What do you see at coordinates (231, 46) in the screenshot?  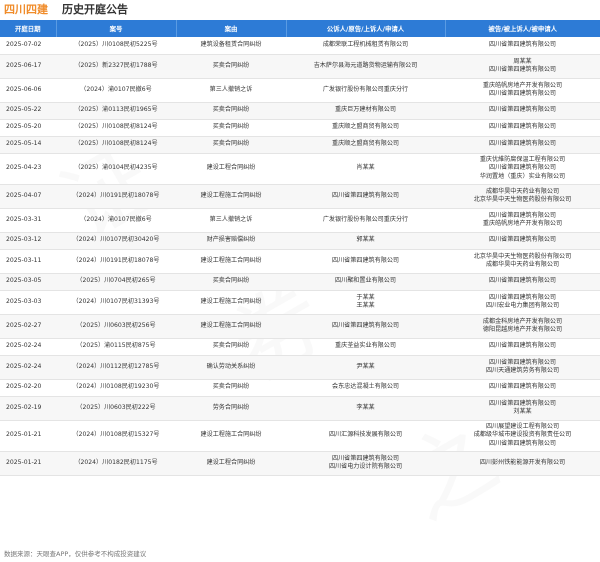 I see `cell-cause: 建筑设备租赁合同纠纷` at bounding box center [231, 46].